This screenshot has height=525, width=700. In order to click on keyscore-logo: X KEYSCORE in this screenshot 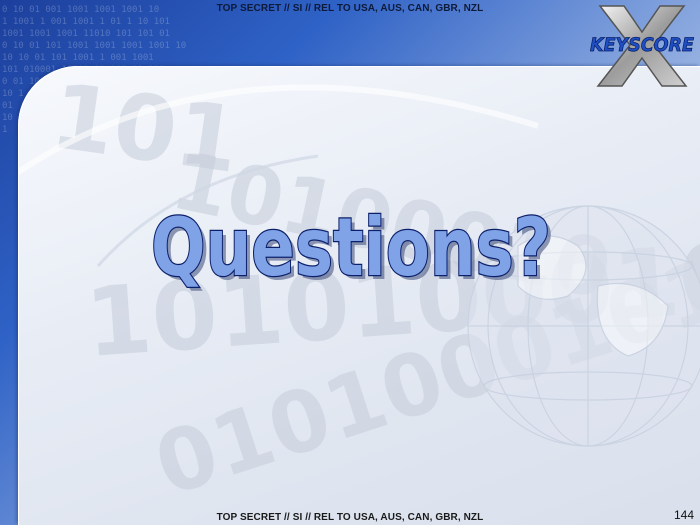, I will do `click(642, 46)`.